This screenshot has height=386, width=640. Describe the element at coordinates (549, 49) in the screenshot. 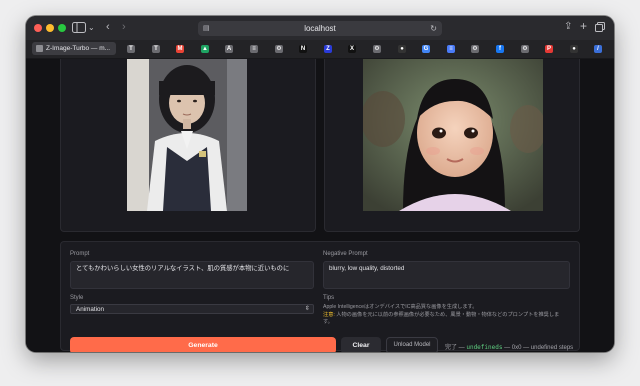

I see `app-icon: P` at that location.